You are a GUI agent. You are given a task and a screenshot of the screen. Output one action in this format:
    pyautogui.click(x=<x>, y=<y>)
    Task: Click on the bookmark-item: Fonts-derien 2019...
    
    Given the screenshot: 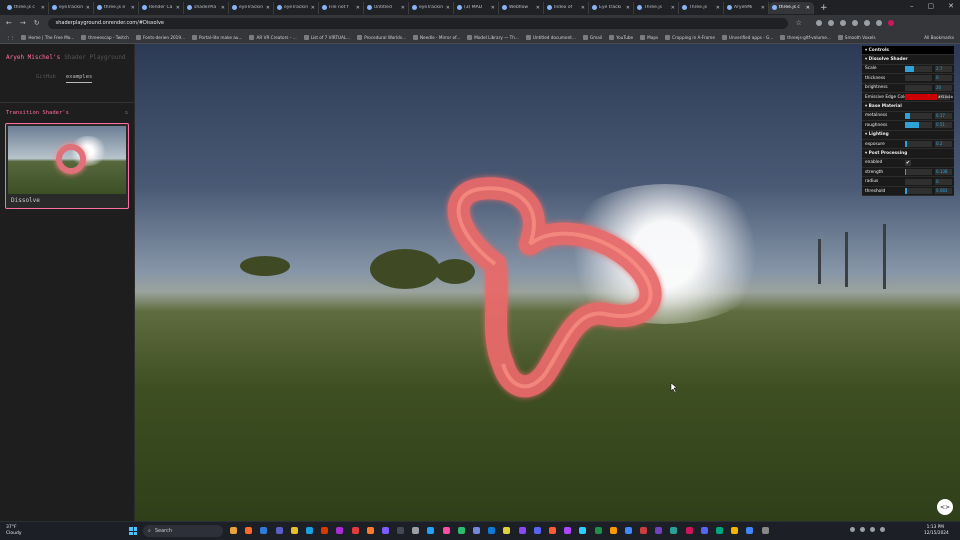 What is the action you would take?
    pyautogui.click(x=160, y=37)
    